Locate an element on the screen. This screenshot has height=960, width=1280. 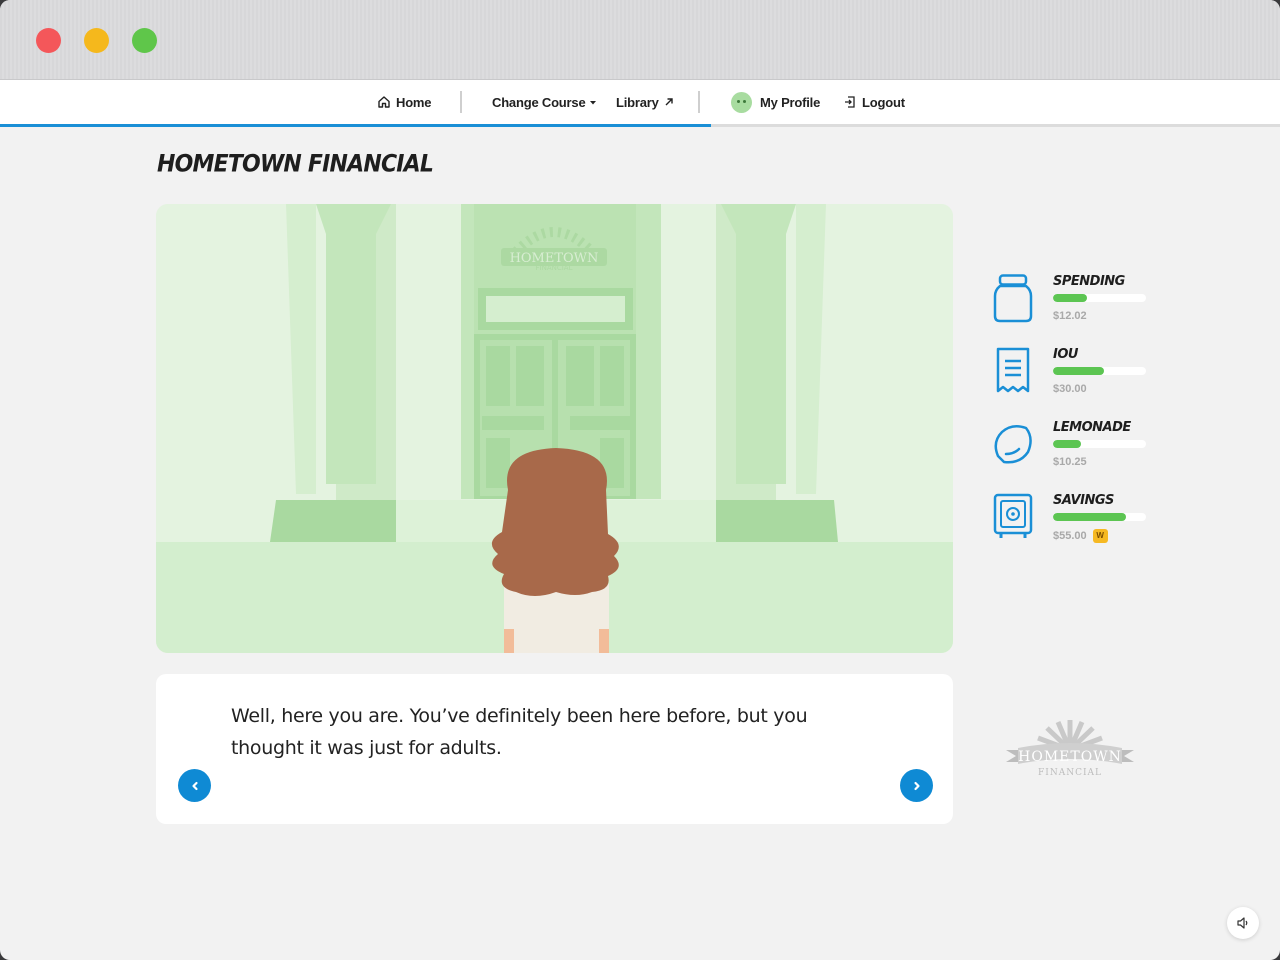
speaker-icon is located at coordinates (1242, 923).